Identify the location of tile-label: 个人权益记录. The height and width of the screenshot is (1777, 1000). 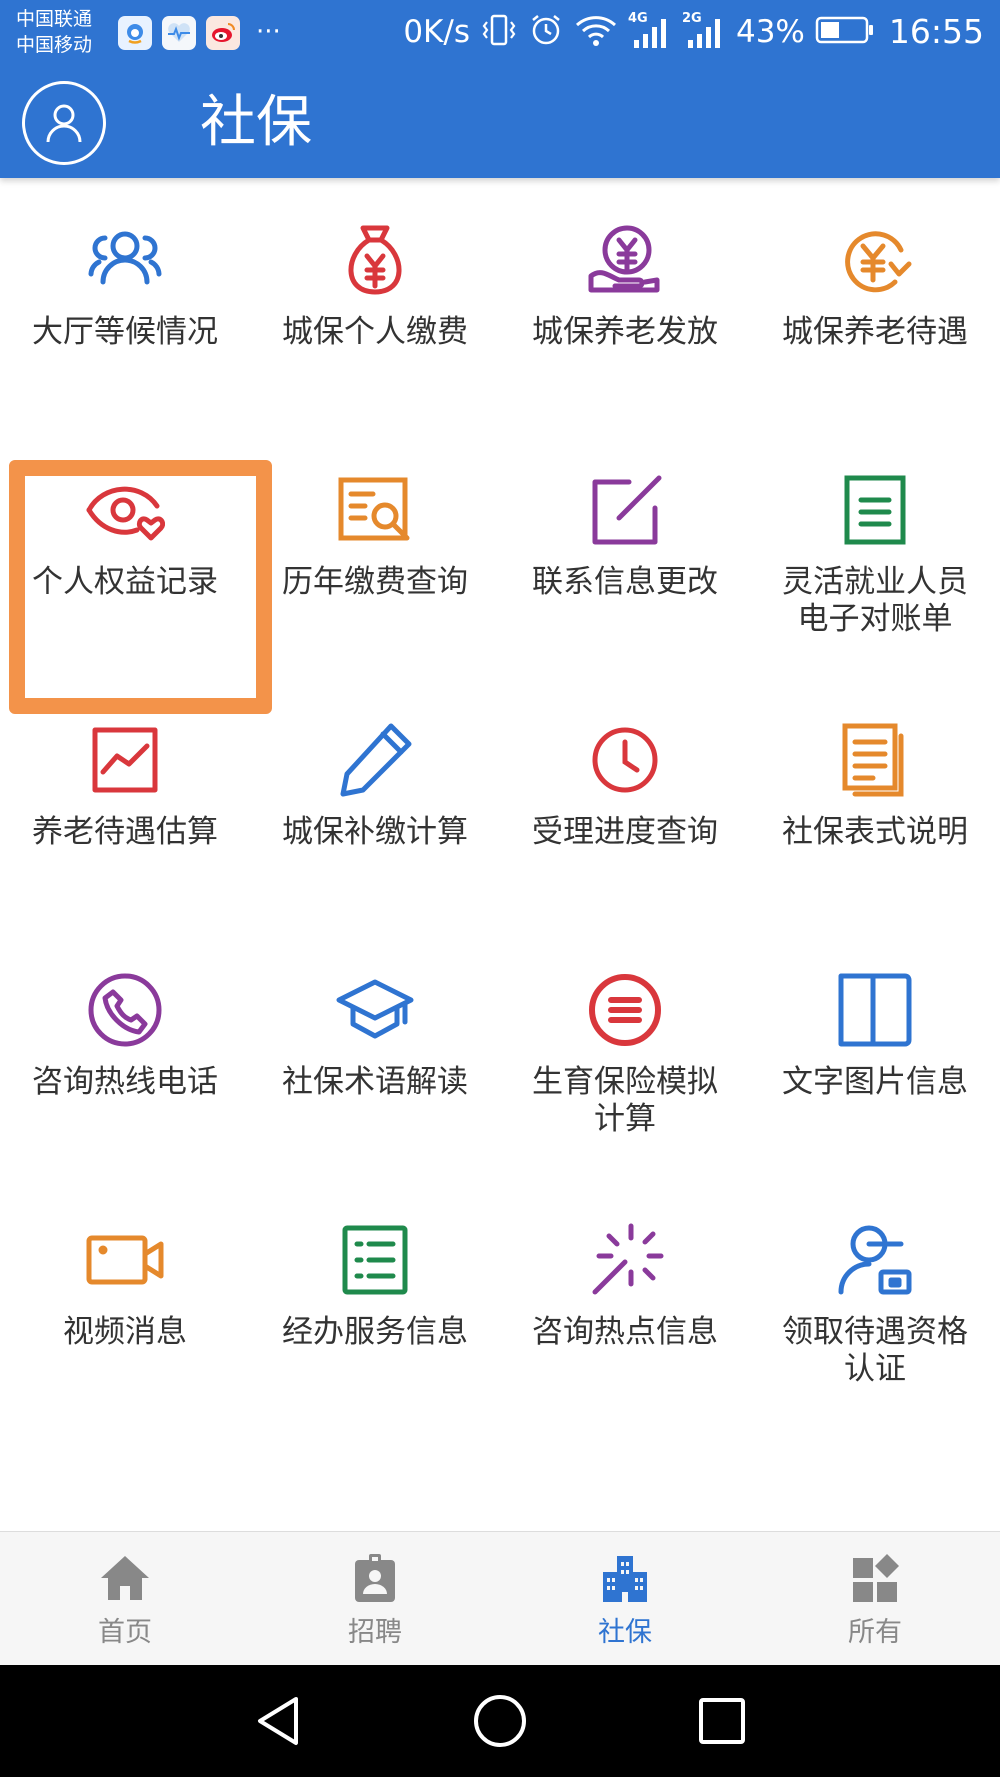
(125, 582).